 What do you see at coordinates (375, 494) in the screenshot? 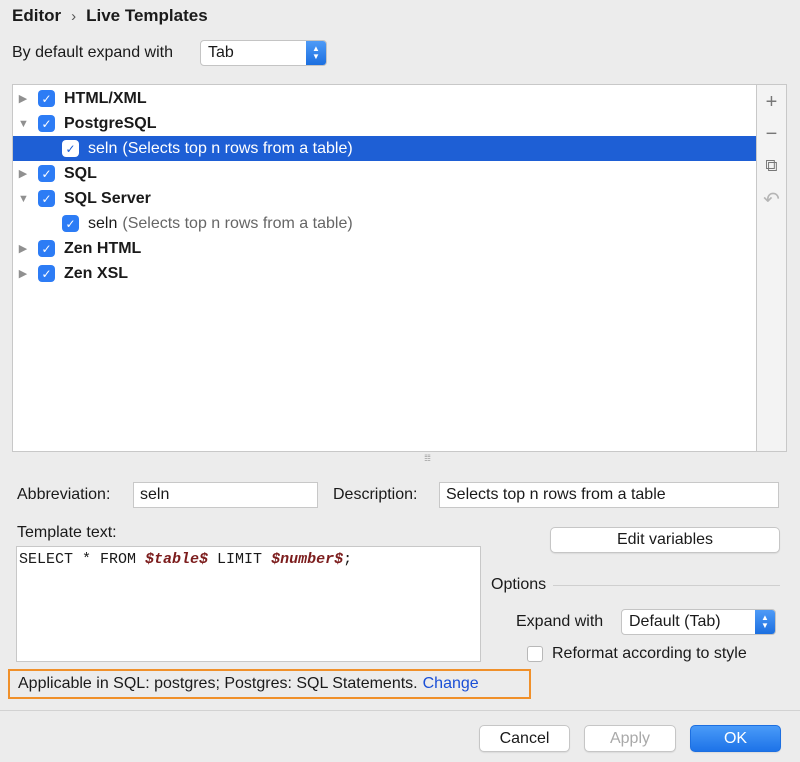
I see `description-label: Description:` at bounding box center [375, 494].